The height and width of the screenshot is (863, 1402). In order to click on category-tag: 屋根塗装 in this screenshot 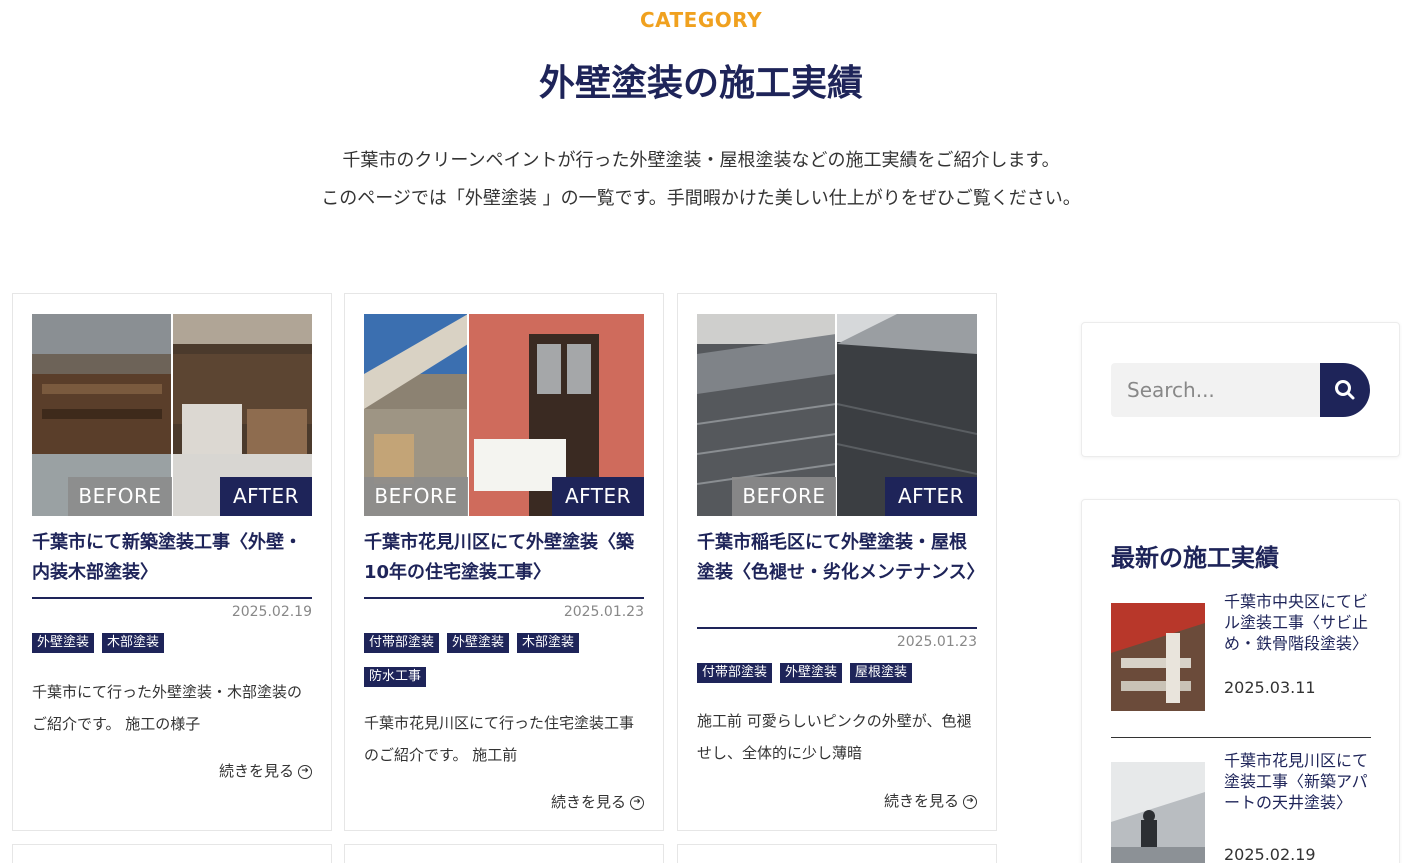, I will do `click(881, 673)`.